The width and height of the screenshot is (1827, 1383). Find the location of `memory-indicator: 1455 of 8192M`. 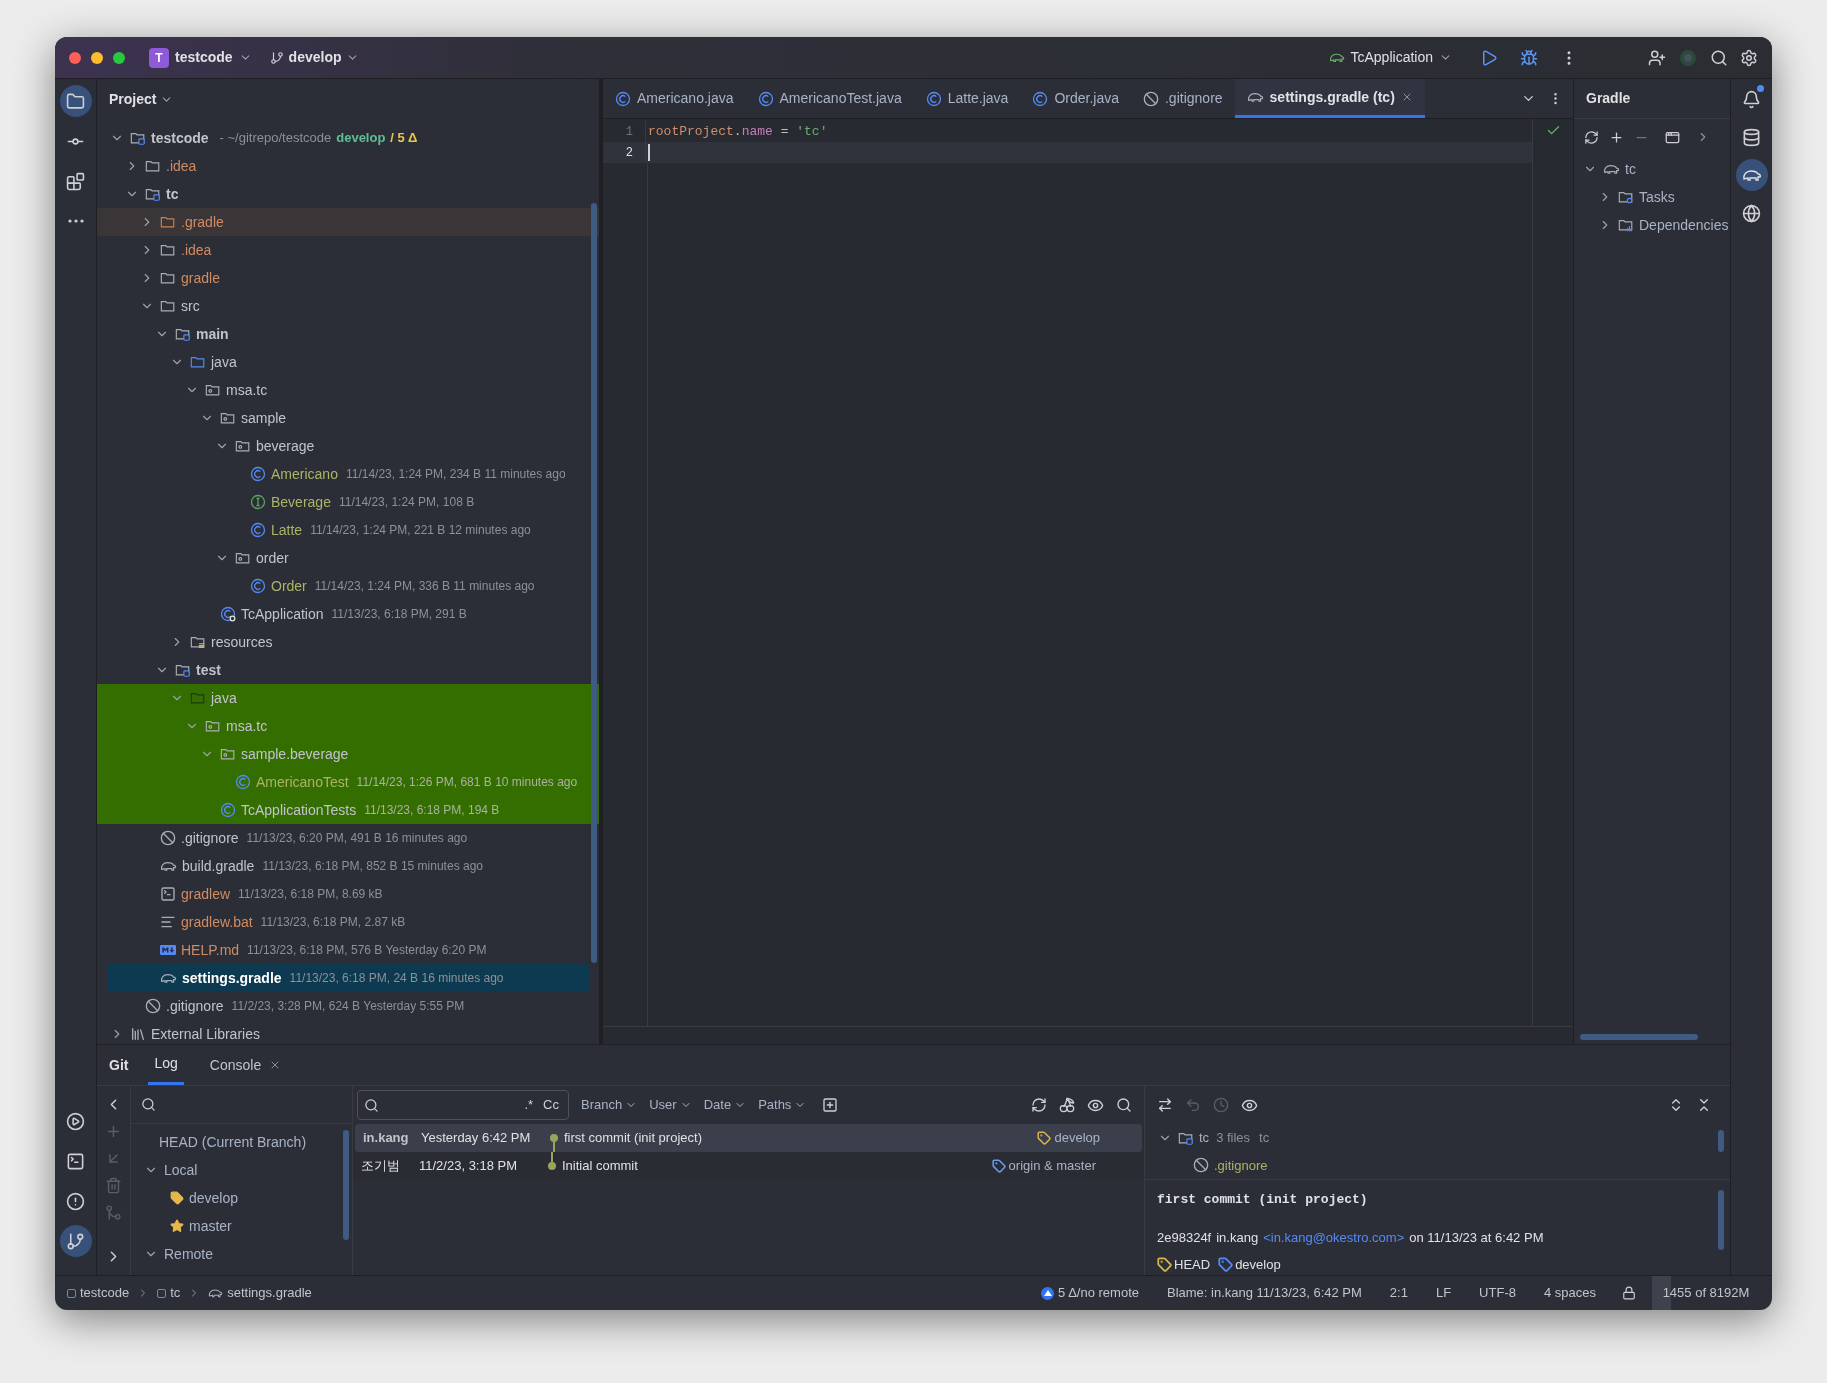

memory-indicator: 1455 of 8192M is located at coordinates (1706, 1292).